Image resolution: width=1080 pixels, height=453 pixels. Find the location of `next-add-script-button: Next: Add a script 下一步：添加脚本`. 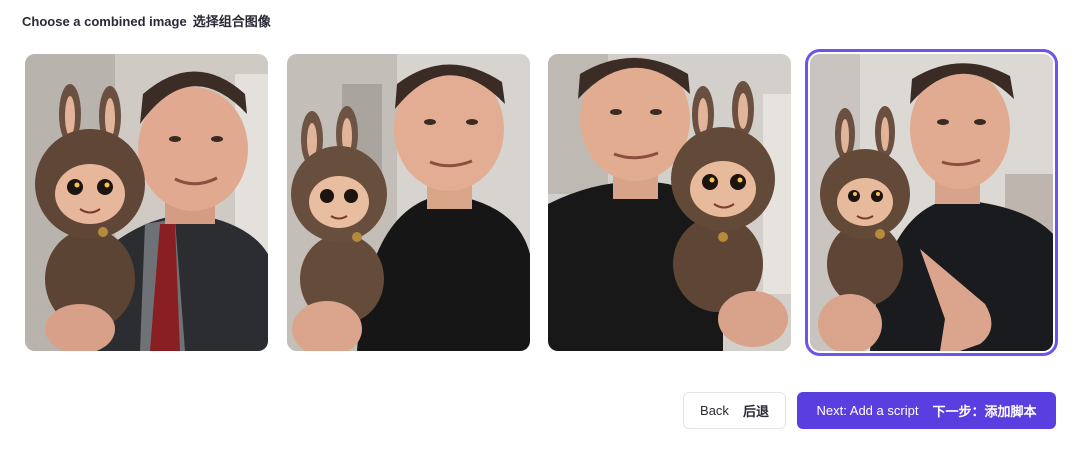

next-add-script-button: Next: Add a script 下一步：添加脚本 is located at coordinates (926, 410).